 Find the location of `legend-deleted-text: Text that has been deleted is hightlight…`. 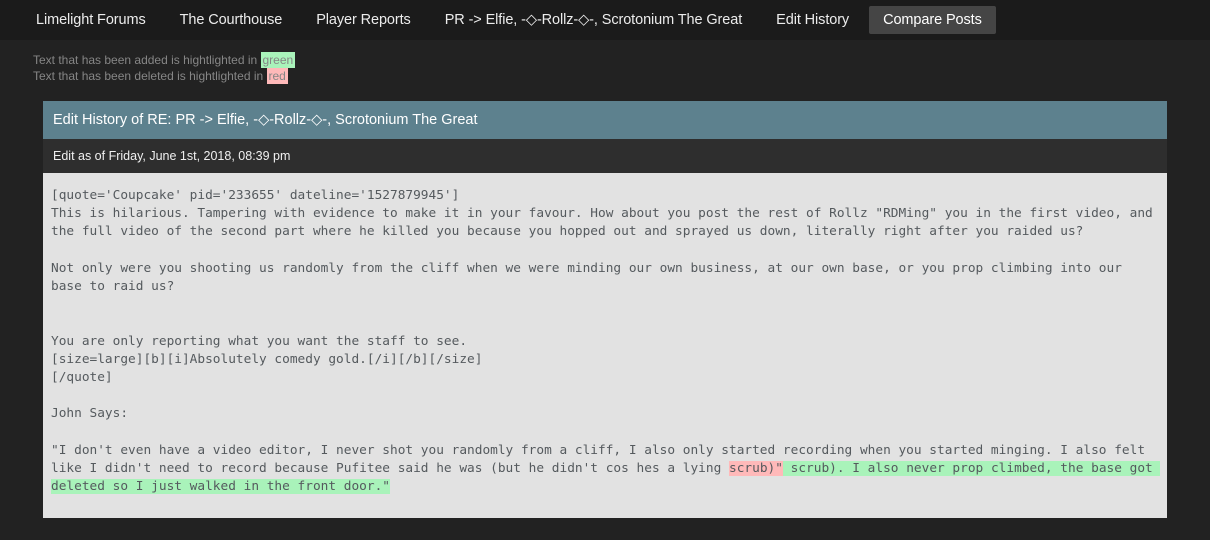

legend-deleted-text: Text that has been deleted is hightlight… is located at coordinates (150, 75).